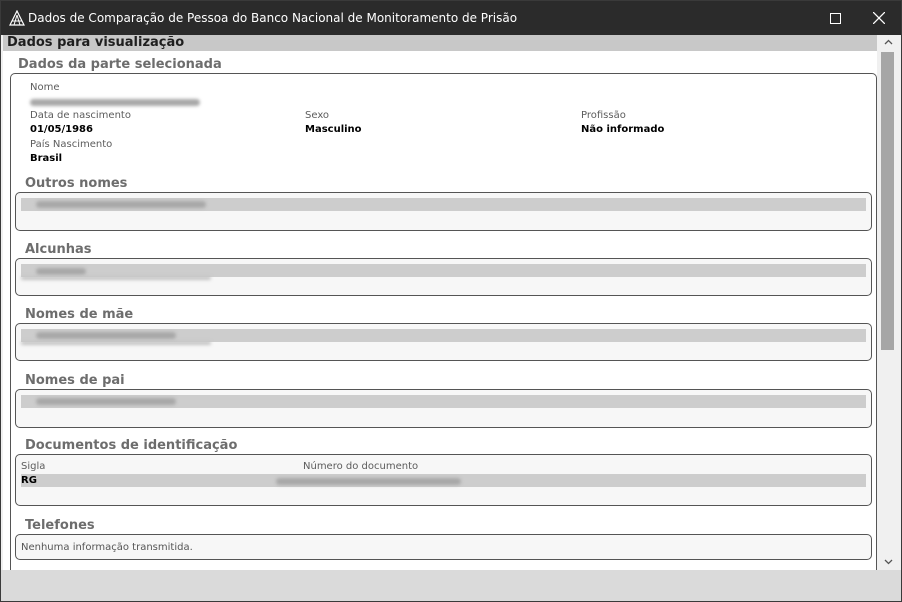 The height and width of the screenshot is (602, 902). I want to click on section-header: Dados para visualização, so click(440, 43).